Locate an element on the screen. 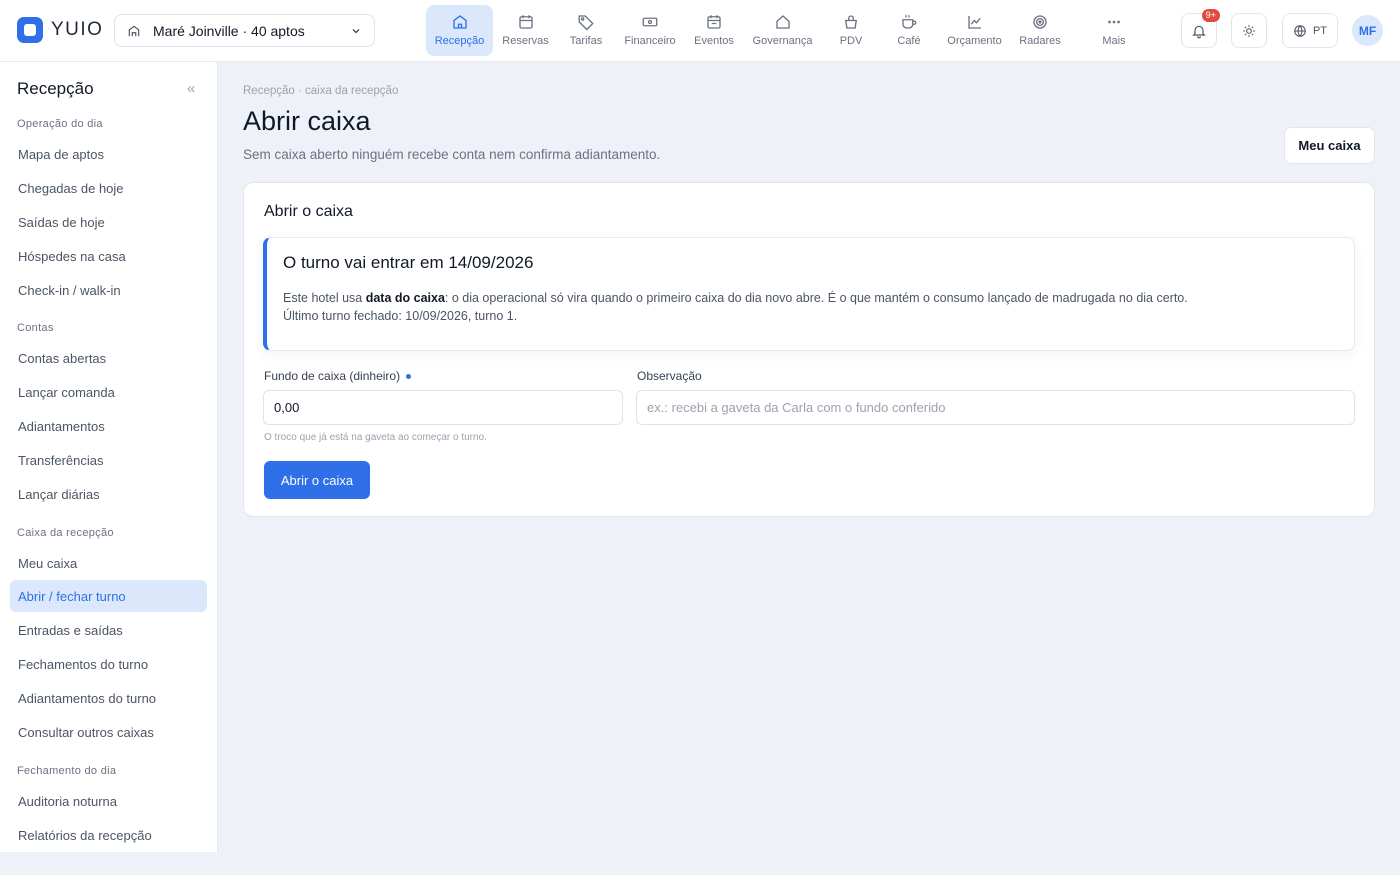  calendar-event-icon is located at coordinates (714, 22).